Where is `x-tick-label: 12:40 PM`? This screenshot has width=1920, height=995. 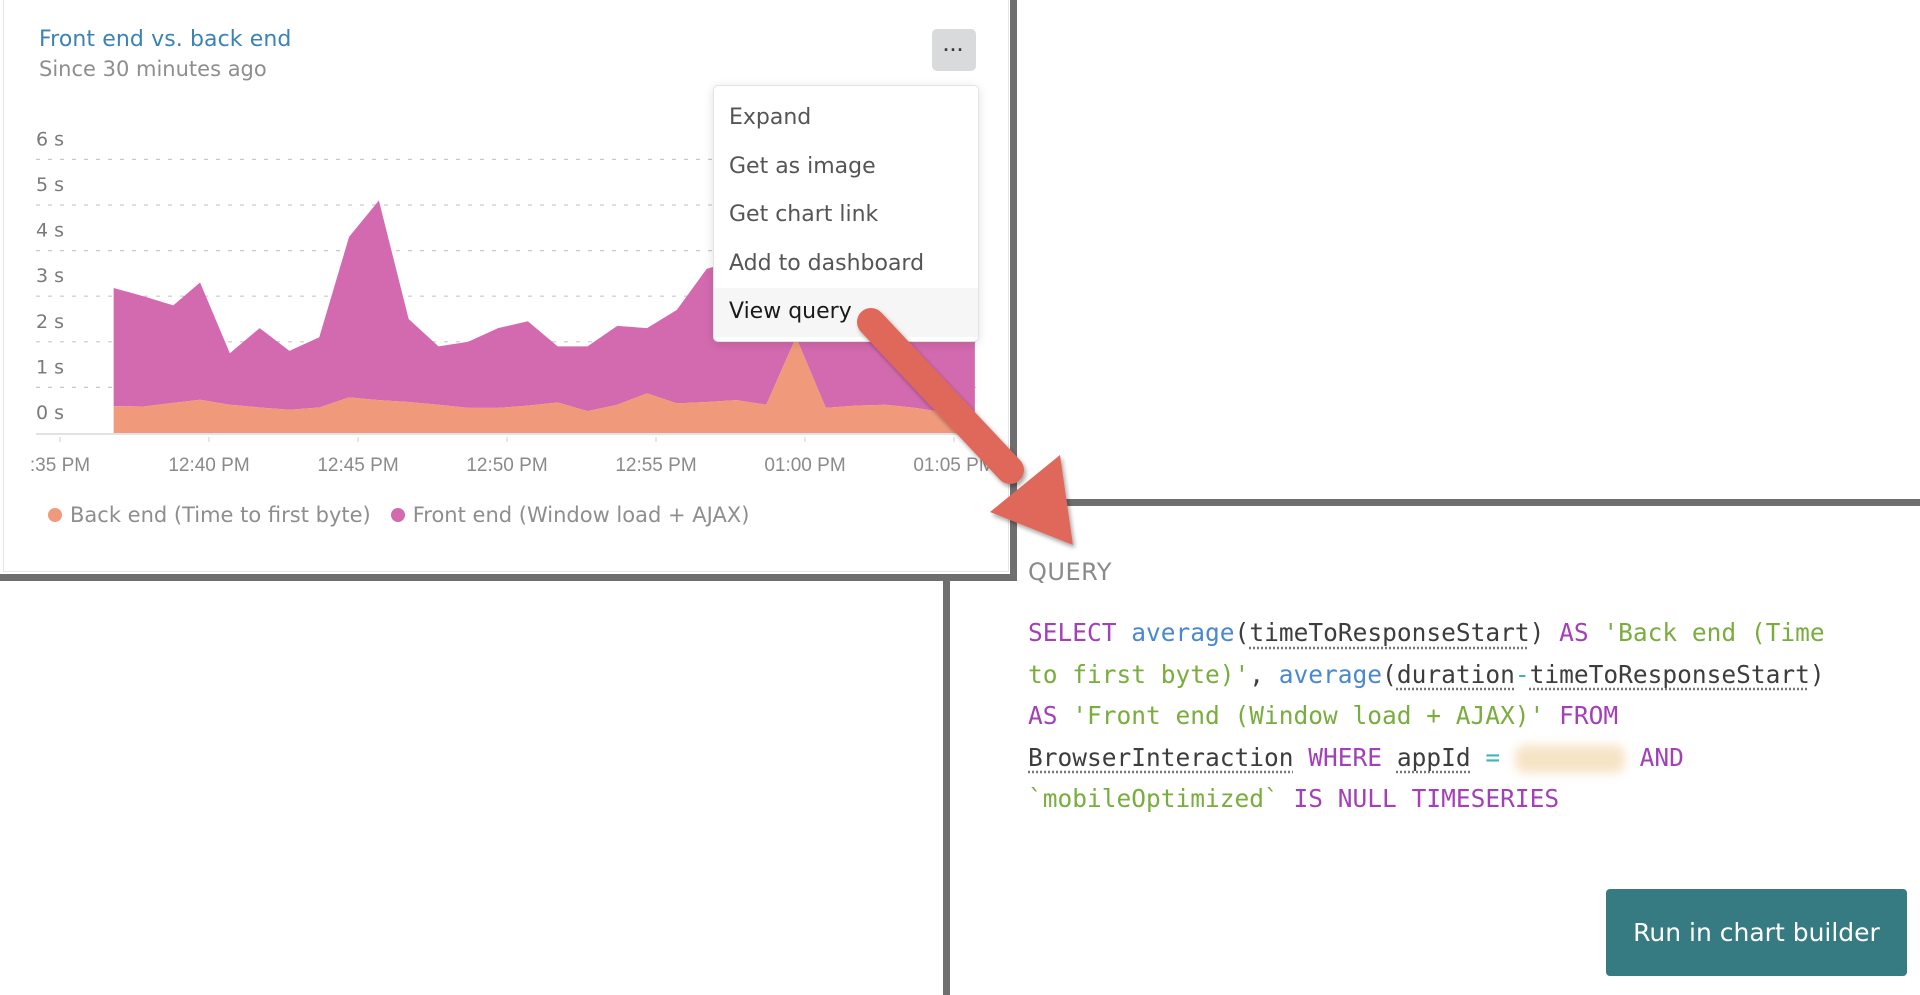 x-tick-label: 12:40 PM is located at coordinates (208, 465).